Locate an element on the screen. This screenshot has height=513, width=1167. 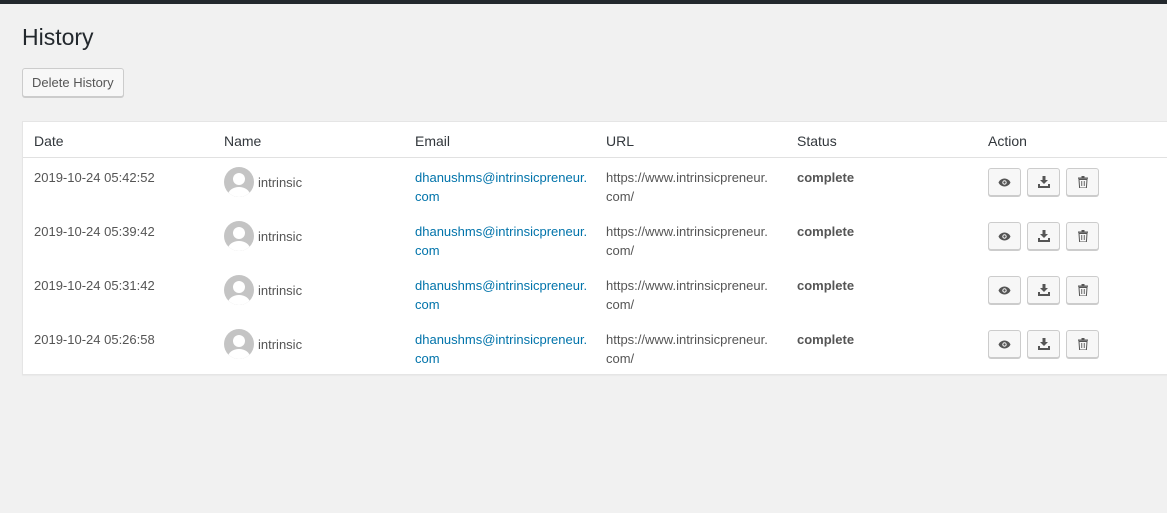
row-date: 2019-10-24 05:42:52 is located at coordinates (94, 177).